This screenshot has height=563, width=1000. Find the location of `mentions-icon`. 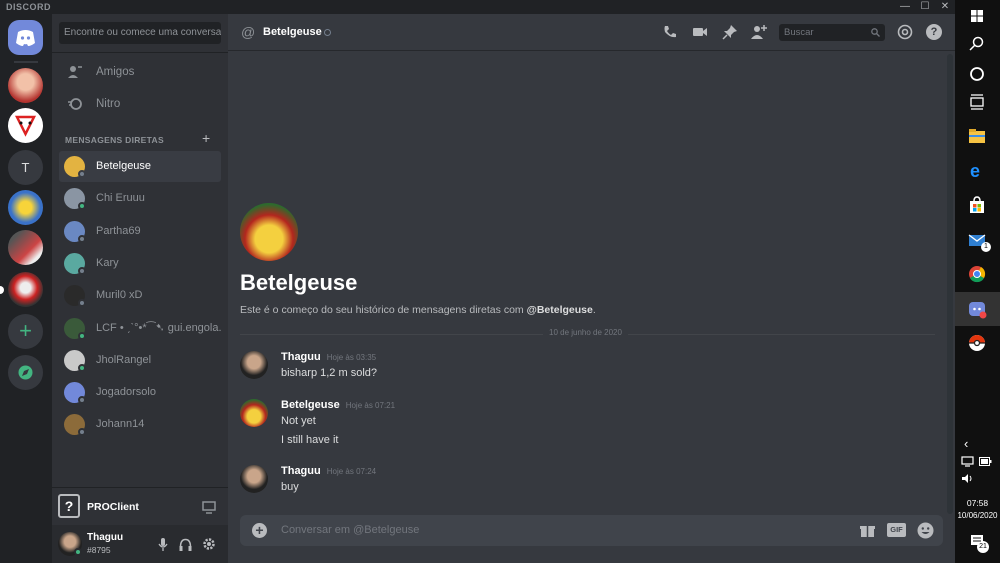

mentions-icon is located at coordinates (905, 32).